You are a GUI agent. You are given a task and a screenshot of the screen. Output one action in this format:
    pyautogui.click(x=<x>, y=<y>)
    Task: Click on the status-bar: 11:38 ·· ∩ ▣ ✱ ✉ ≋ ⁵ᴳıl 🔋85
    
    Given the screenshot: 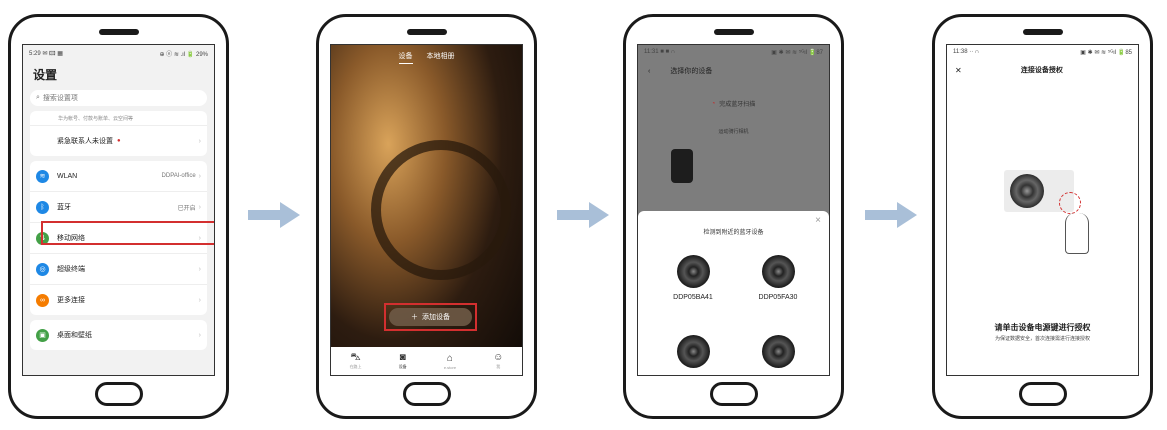 What is the action you would take?
    pyautogui.click(x=1042, y=51)
    